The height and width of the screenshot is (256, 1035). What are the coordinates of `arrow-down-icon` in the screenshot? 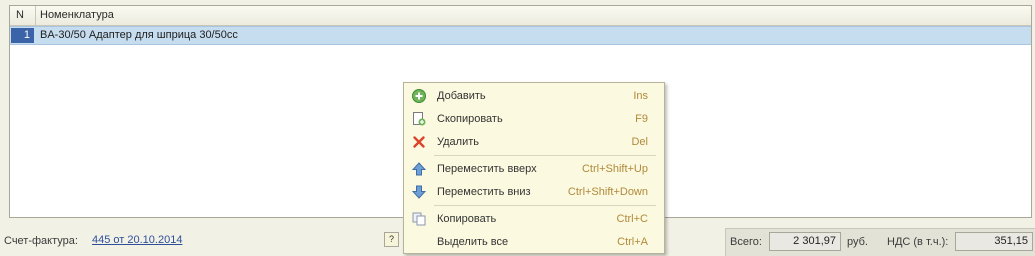 It's located at (419, 192).